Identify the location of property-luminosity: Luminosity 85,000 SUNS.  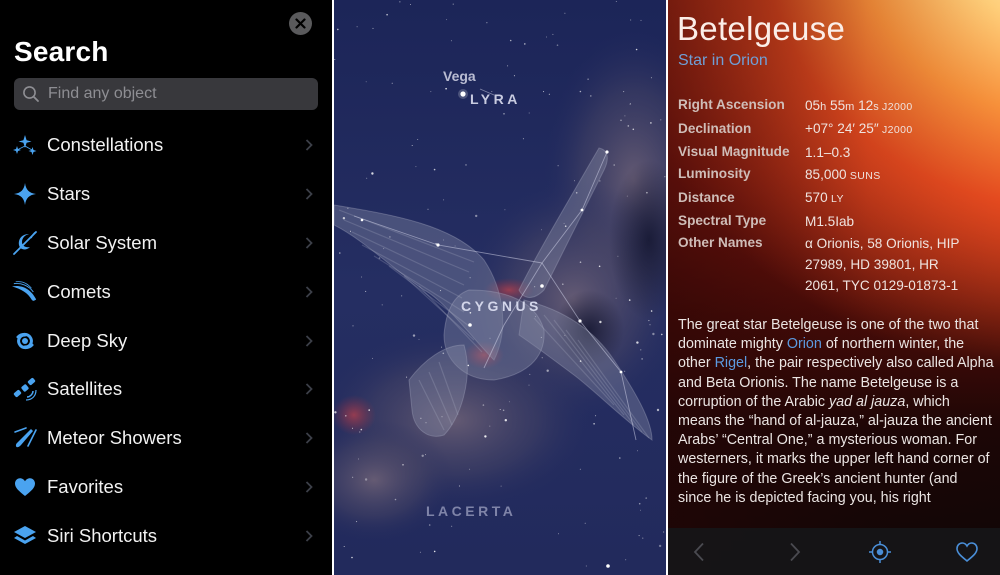
(837, 175).